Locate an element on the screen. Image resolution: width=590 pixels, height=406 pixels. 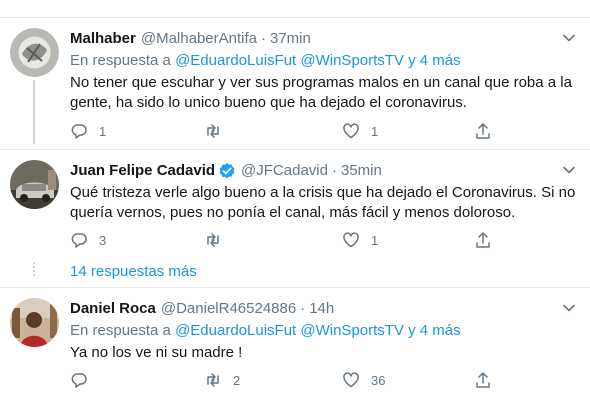
timestamp: 35min is located at coordinates (361, 171).